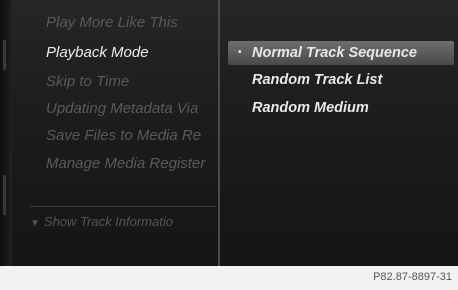  Describe the element at coordinates (132, 135) in the screenshot. I see `menu-item-save-files: Save Files to Media Re` at that location.